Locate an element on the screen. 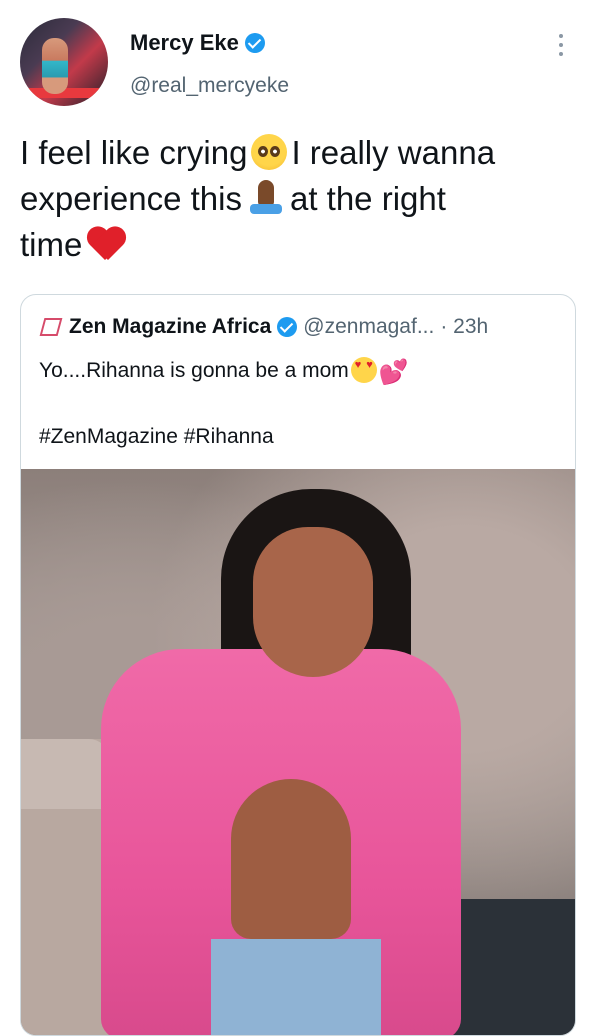  more-options-icon is located at coordinates (561, 47).